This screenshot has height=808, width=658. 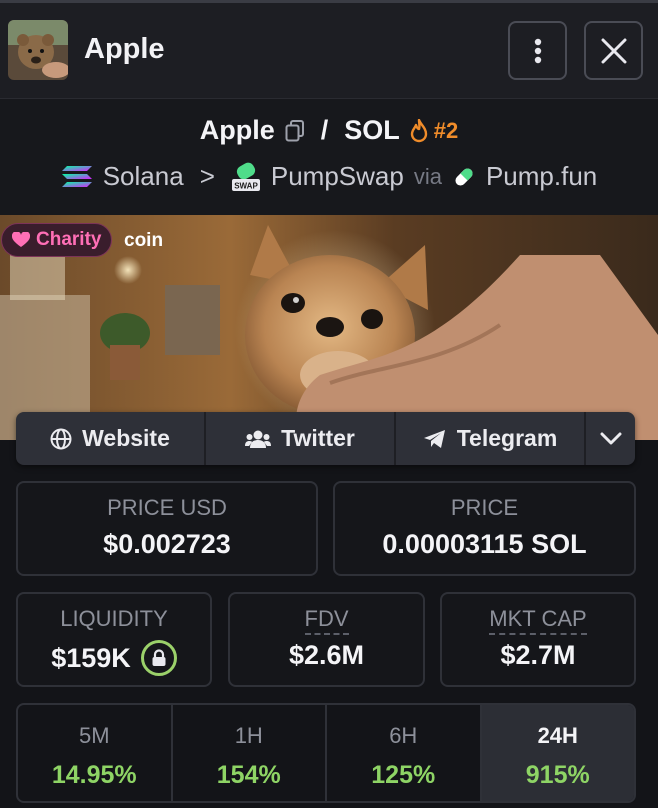 I want to click on liquidity-label: LIQUIDITY, so click(x=114, y=618).